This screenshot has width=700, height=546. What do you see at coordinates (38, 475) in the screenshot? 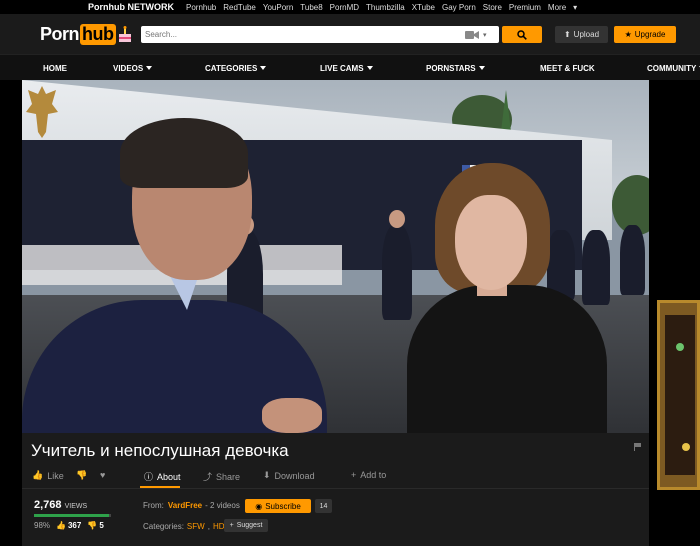
I see `thumbs-up-icon: 👍` at bounding box center [38, 475].